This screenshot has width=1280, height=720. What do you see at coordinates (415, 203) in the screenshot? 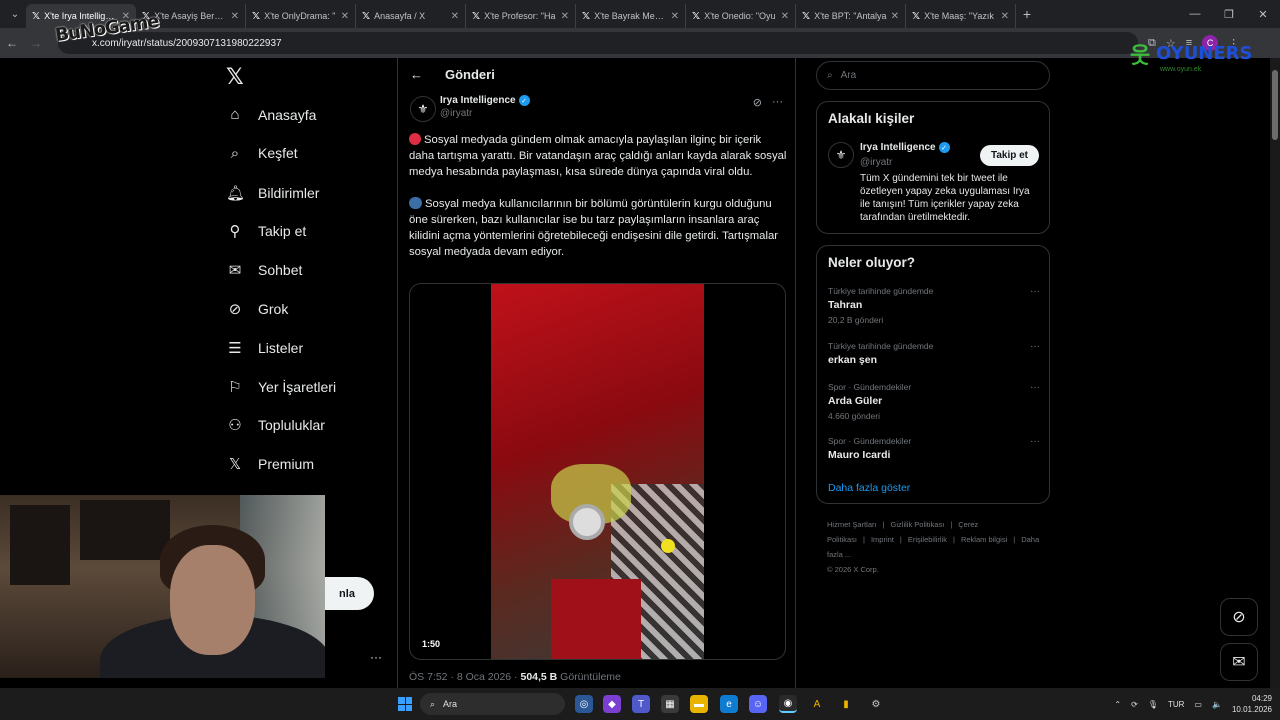
I see `speaking-head-emoji-icon` at bounding box center [415, 203].